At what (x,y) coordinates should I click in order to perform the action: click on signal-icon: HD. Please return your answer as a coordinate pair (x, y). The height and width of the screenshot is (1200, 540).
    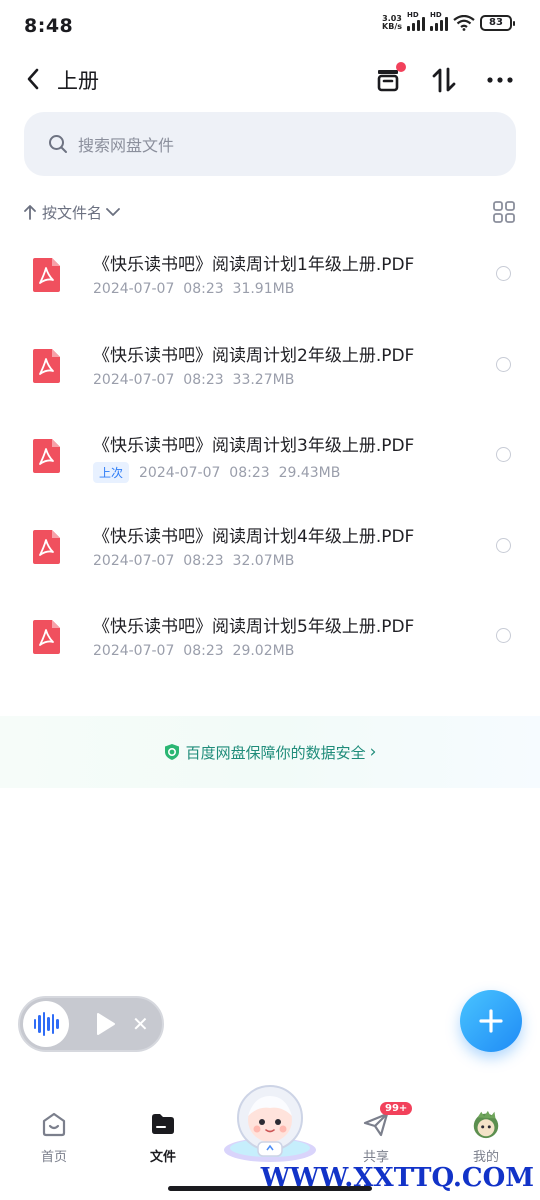
    Looking at the image, I should click on (416, 21).